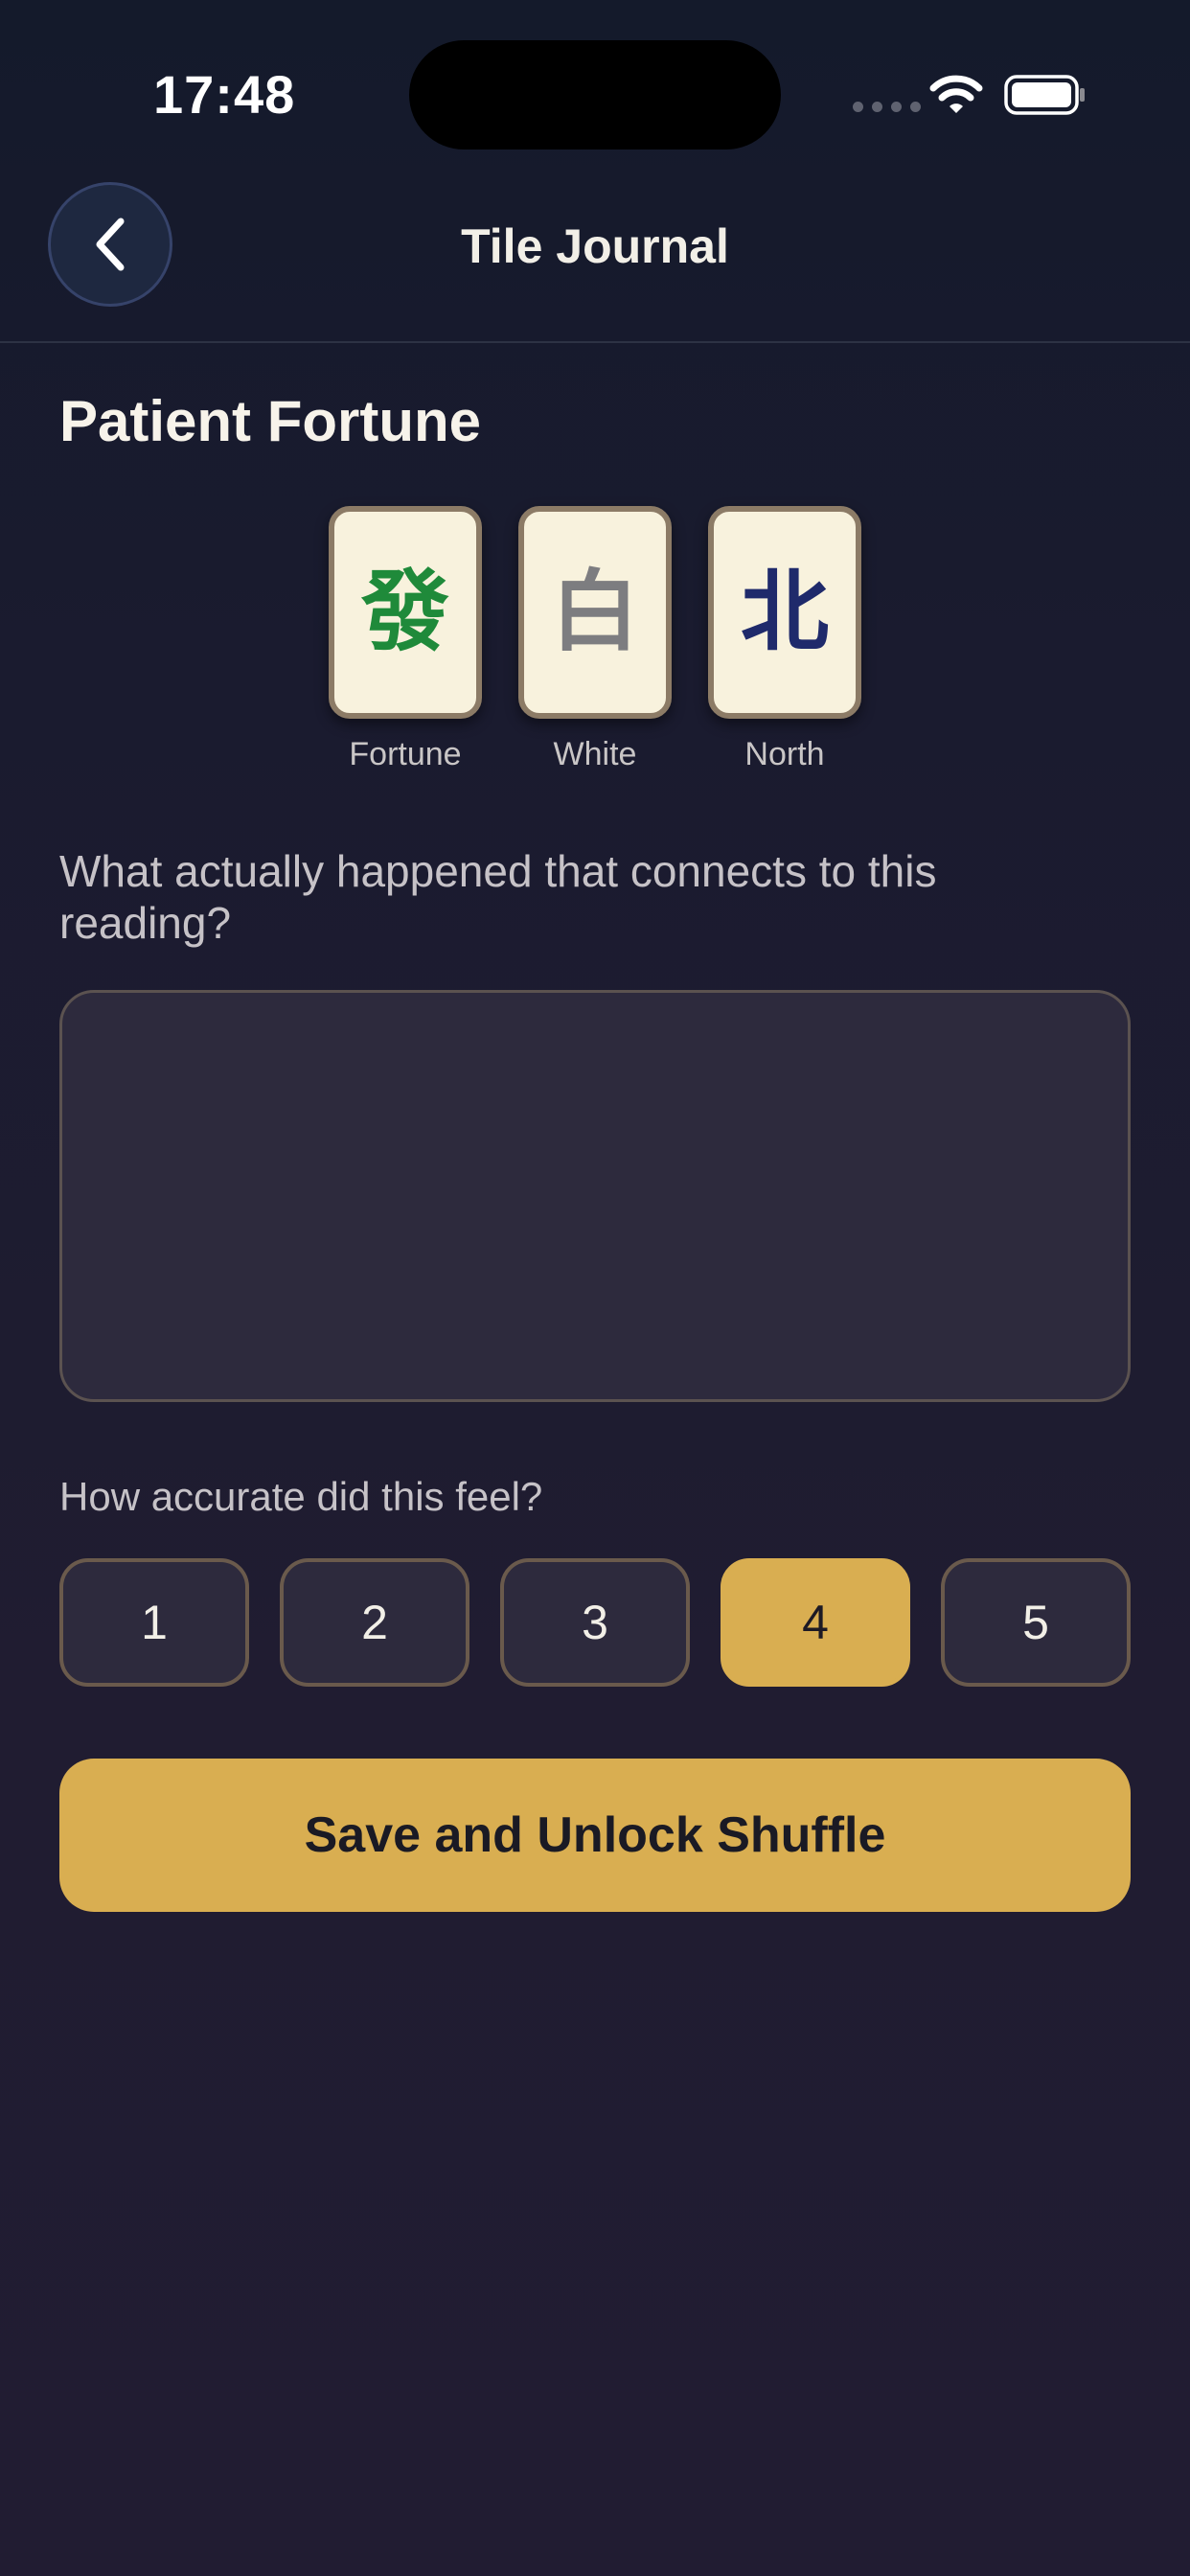 The image size is (1190, 2576). Describe the element at coordinates (1036, 1622) in the screenshot. I see `rating-option-5: 5` at that location.